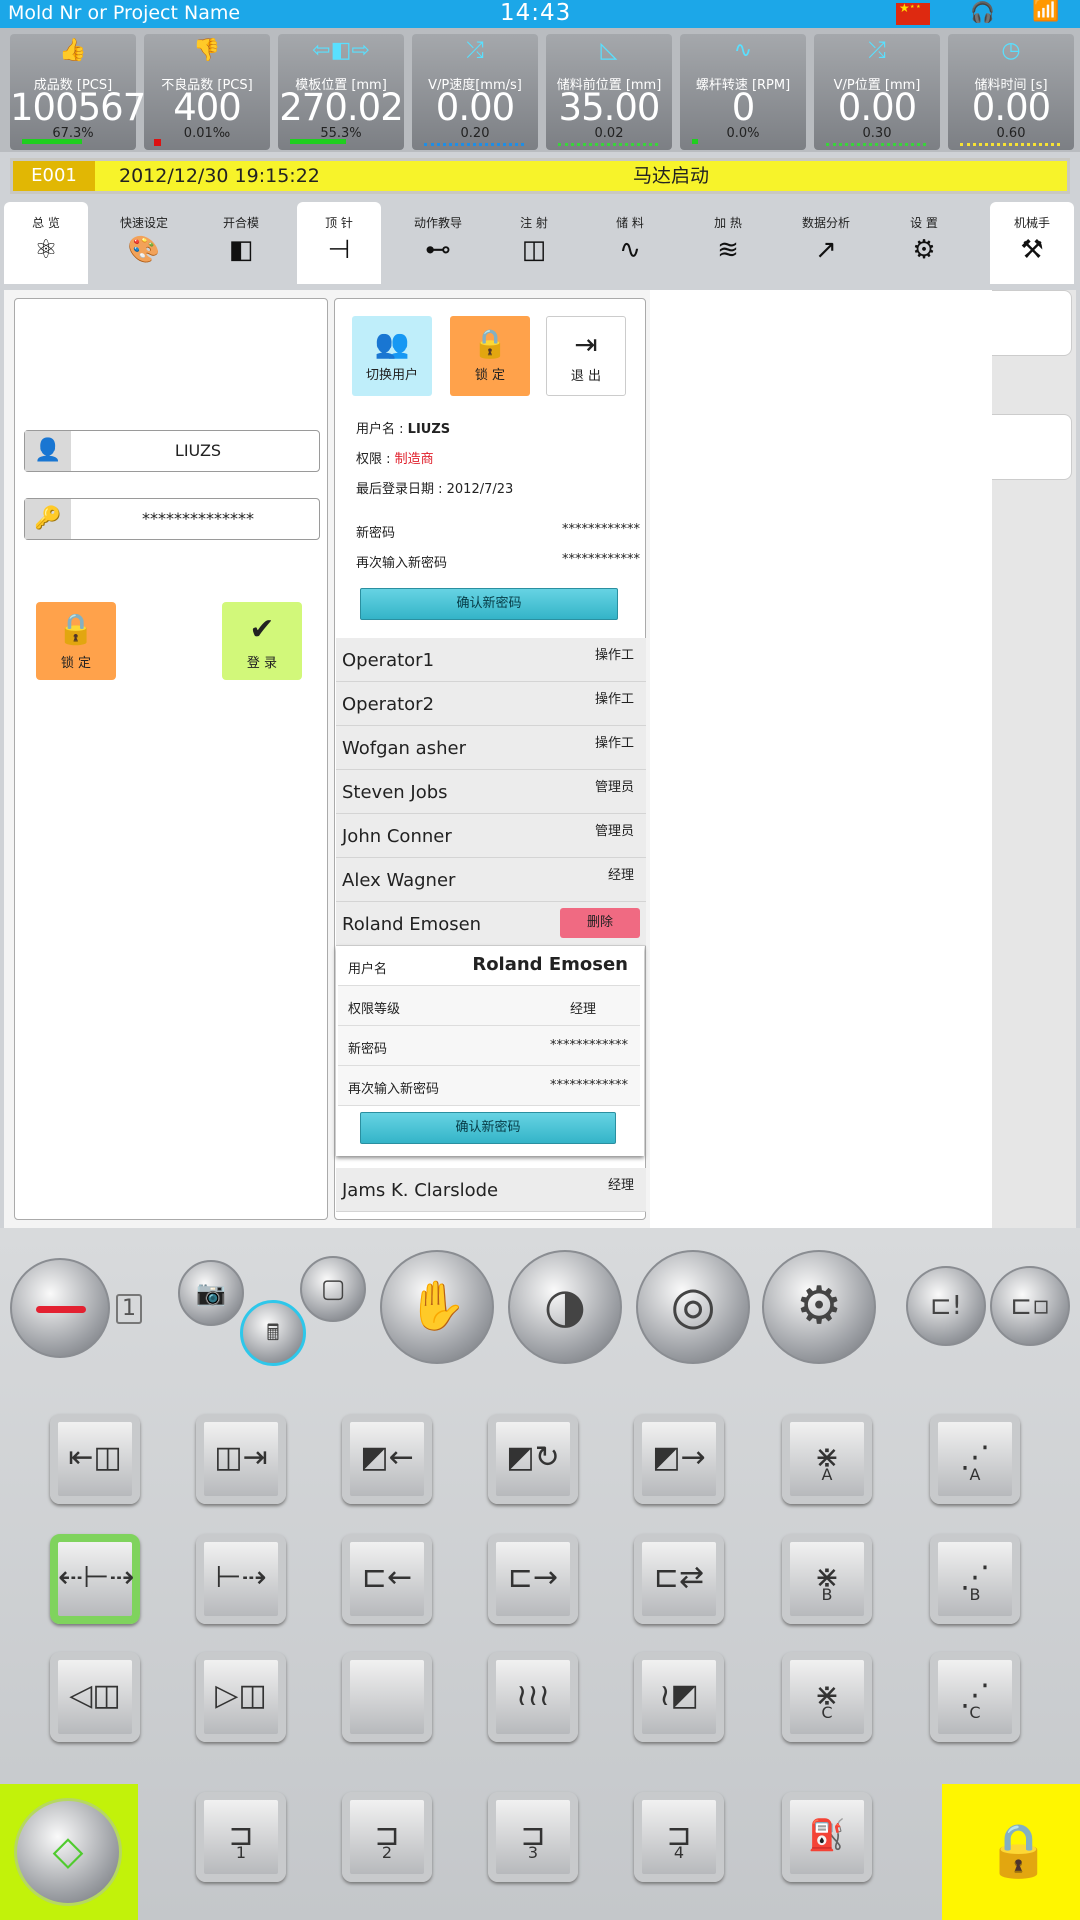 This screenshot has width=1080, height=1920. I want to click on ejector-forward-icon: ⊢⇢, so click(241, 1577).